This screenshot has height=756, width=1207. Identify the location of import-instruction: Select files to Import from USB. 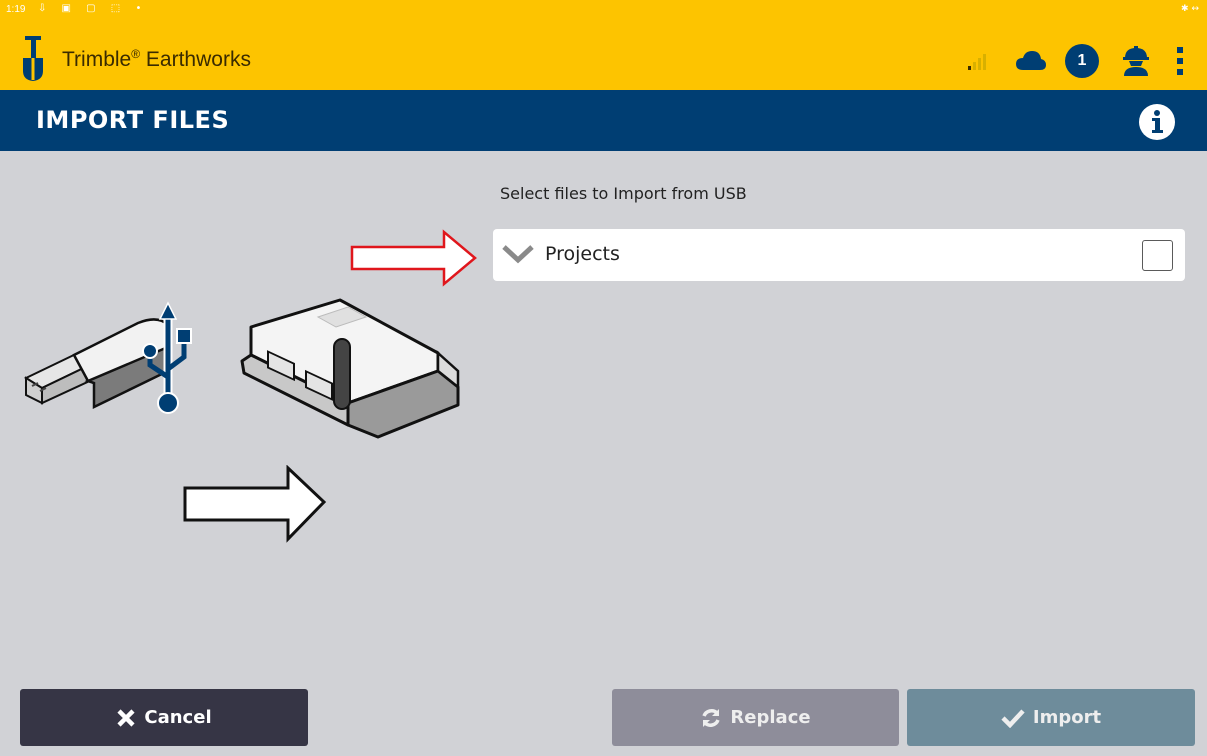
(623, 193).